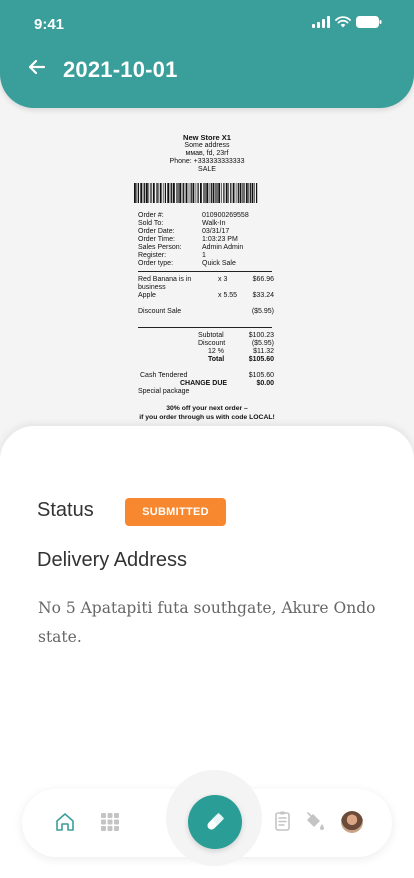 This screenshot has height=878, width=414. What do you see at coordinates (263, 351) in the screenshot?
I see `receipt-tax: $11.32` at bounding box center [263, 351].